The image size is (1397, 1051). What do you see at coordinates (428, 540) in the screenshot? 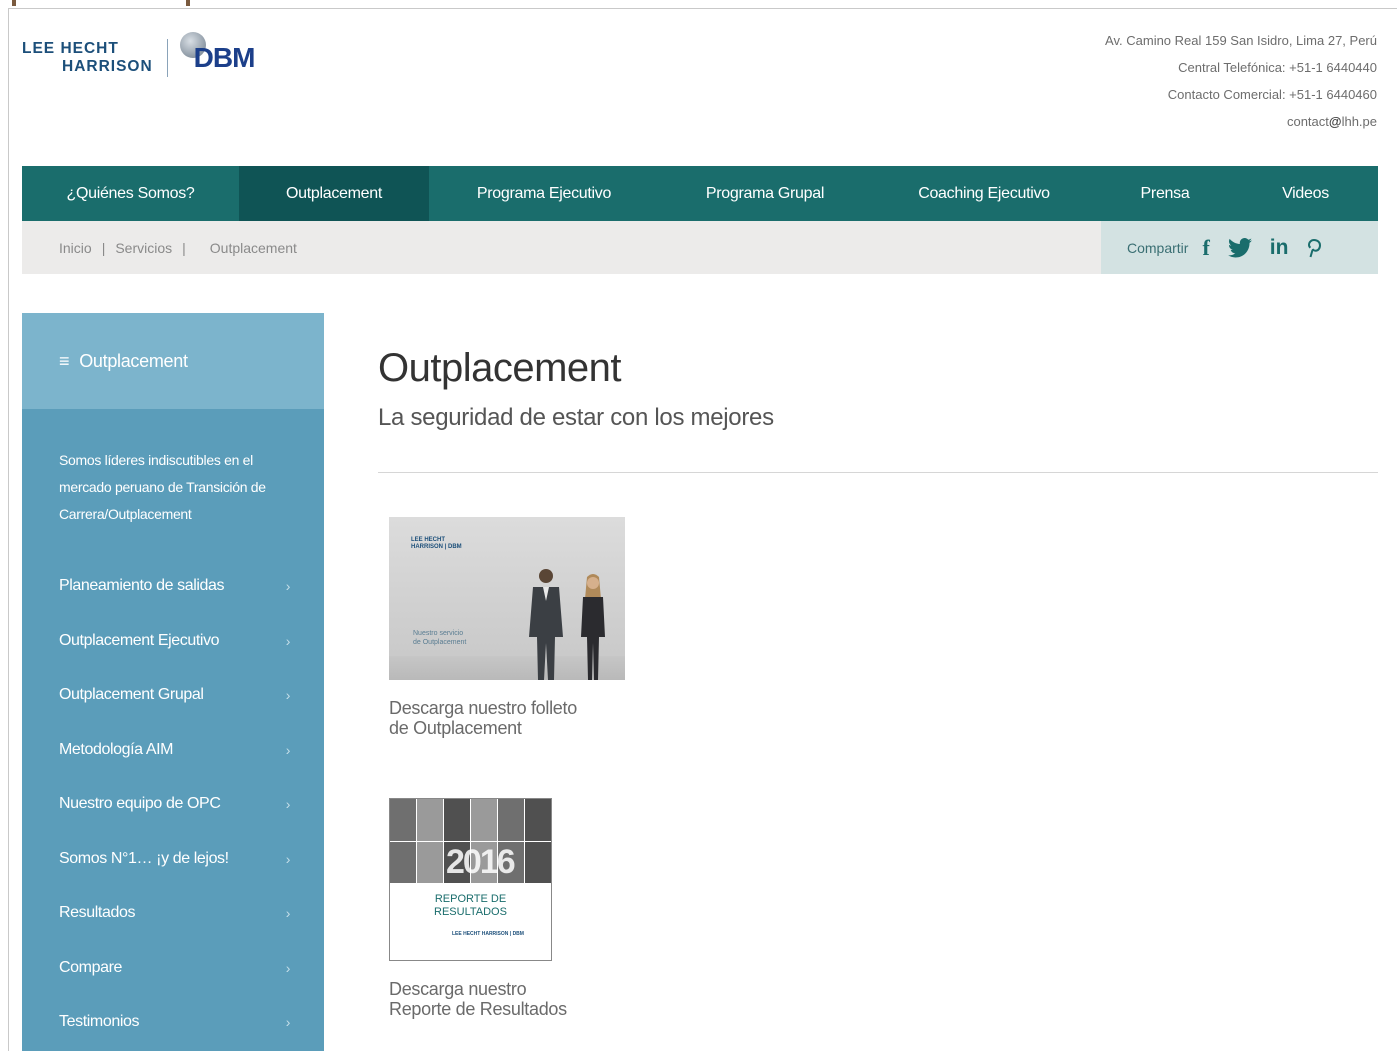
I see `thumbnail-logo-line1: LEE HECHT` at bounding box center [428, 540].